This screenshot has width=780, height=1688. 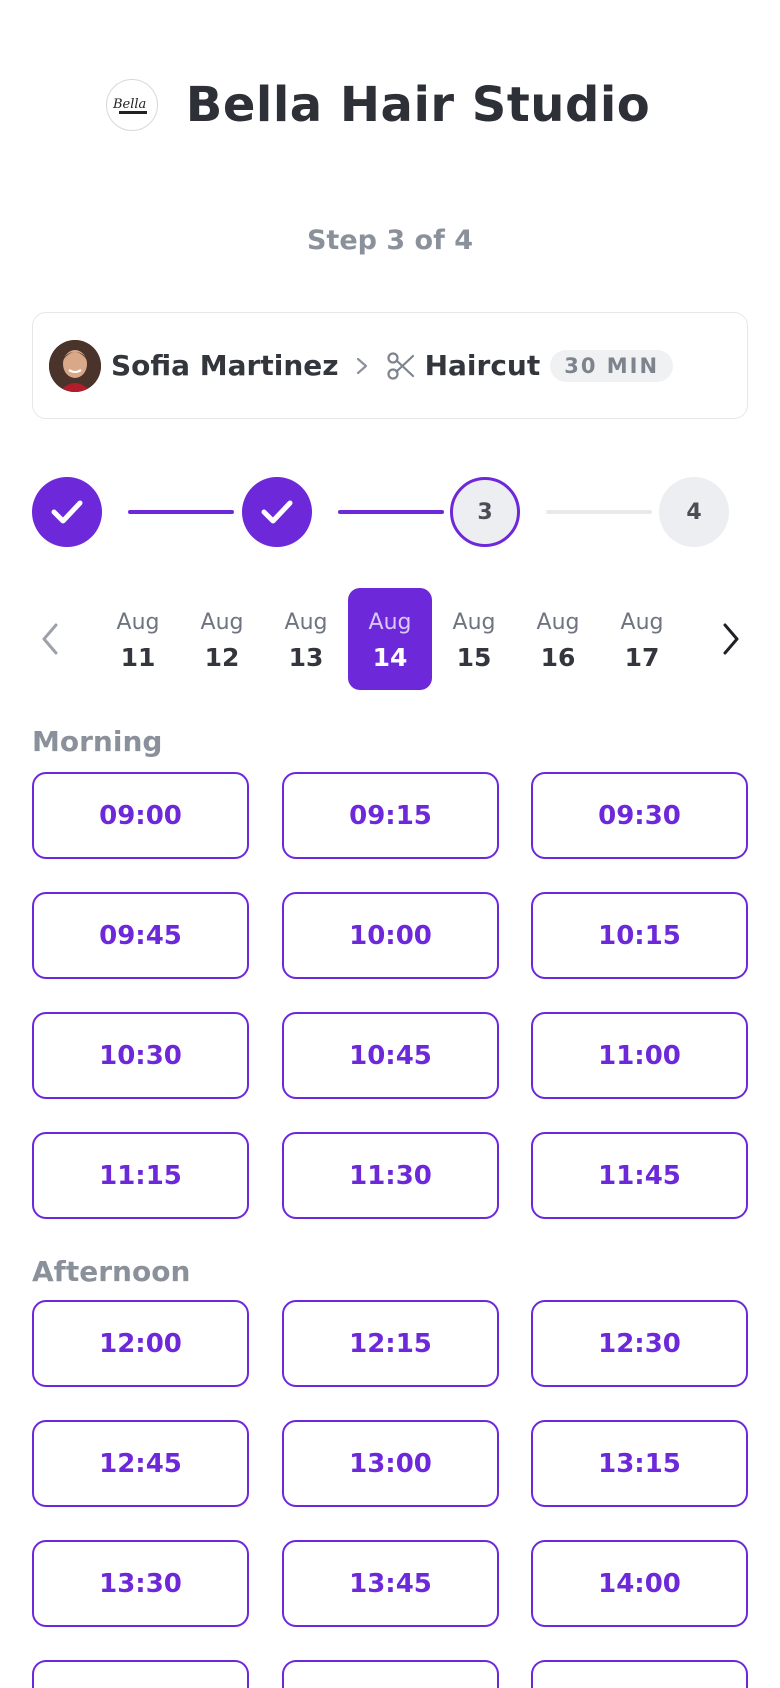 I want to click on stylist-avatar, so click(x=75, y=365).